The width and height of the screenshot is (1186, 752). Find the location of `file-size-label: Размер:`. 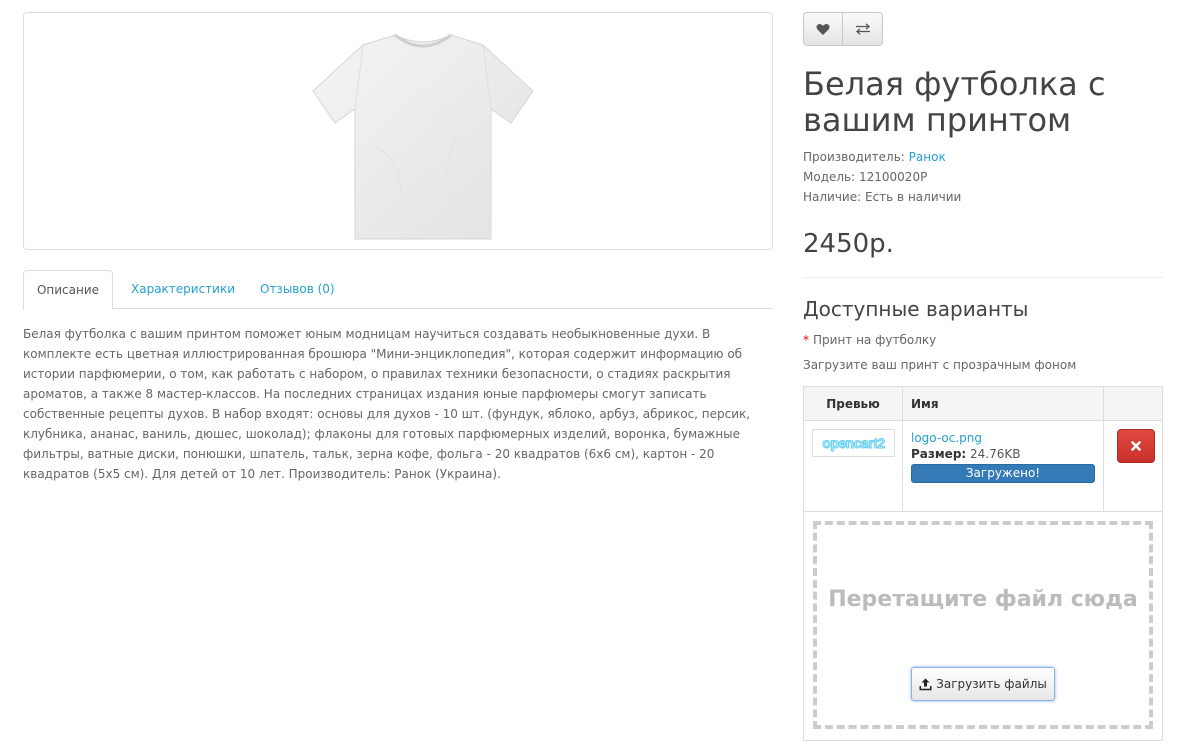

file-size-label: Размер: is located at coordinates (939, 454).